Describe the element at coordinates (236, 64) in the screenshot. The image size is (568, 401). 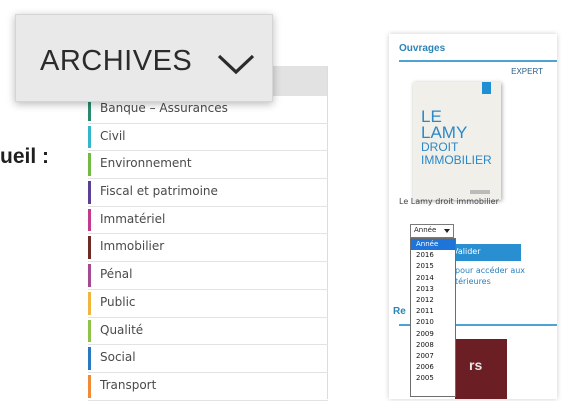
I see `chevron-down-icon` at that location.